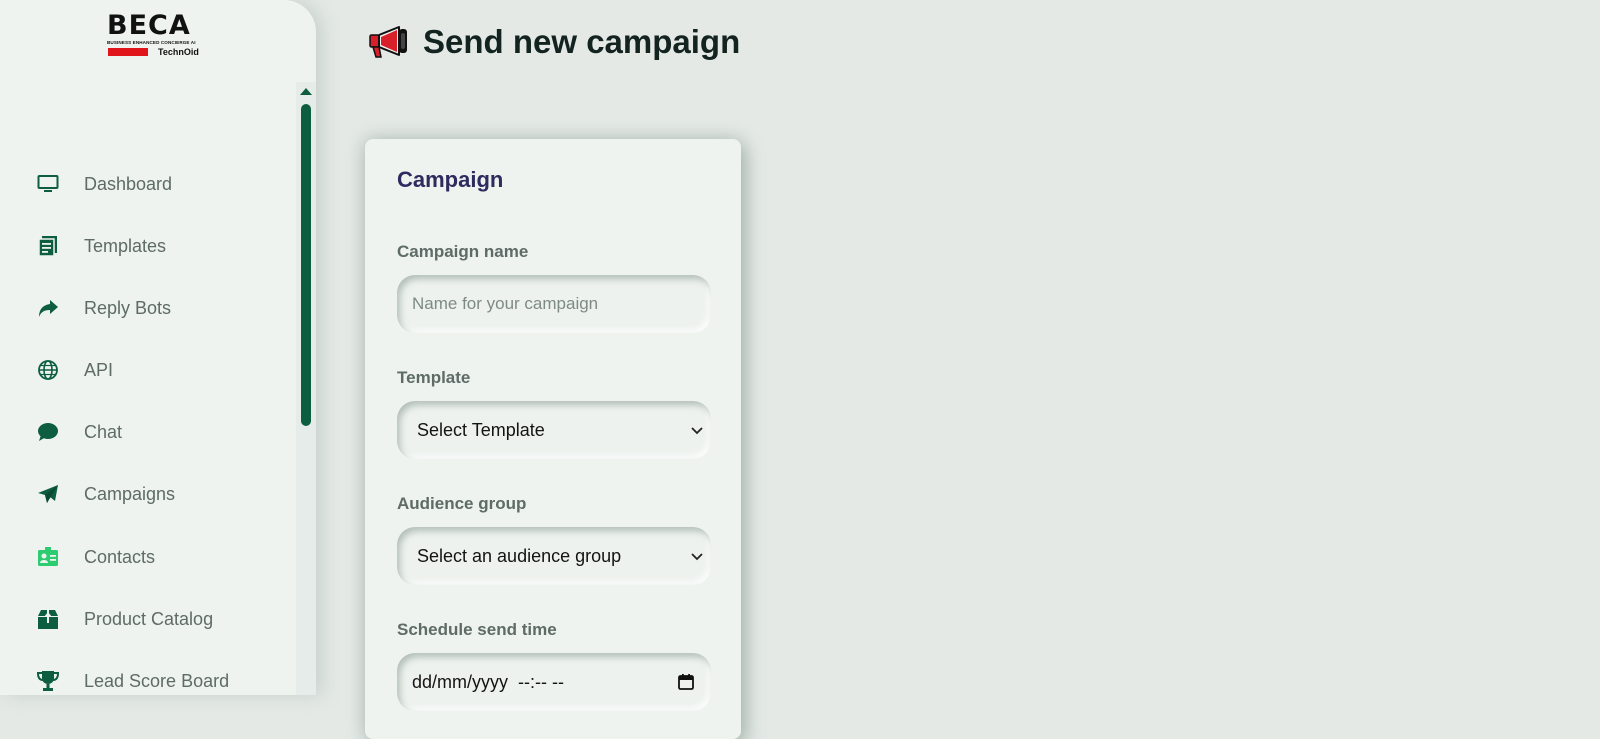 This screenshot has width=1600, height=739. I want to click on sidebar-scrollbar, so click(306, 388).